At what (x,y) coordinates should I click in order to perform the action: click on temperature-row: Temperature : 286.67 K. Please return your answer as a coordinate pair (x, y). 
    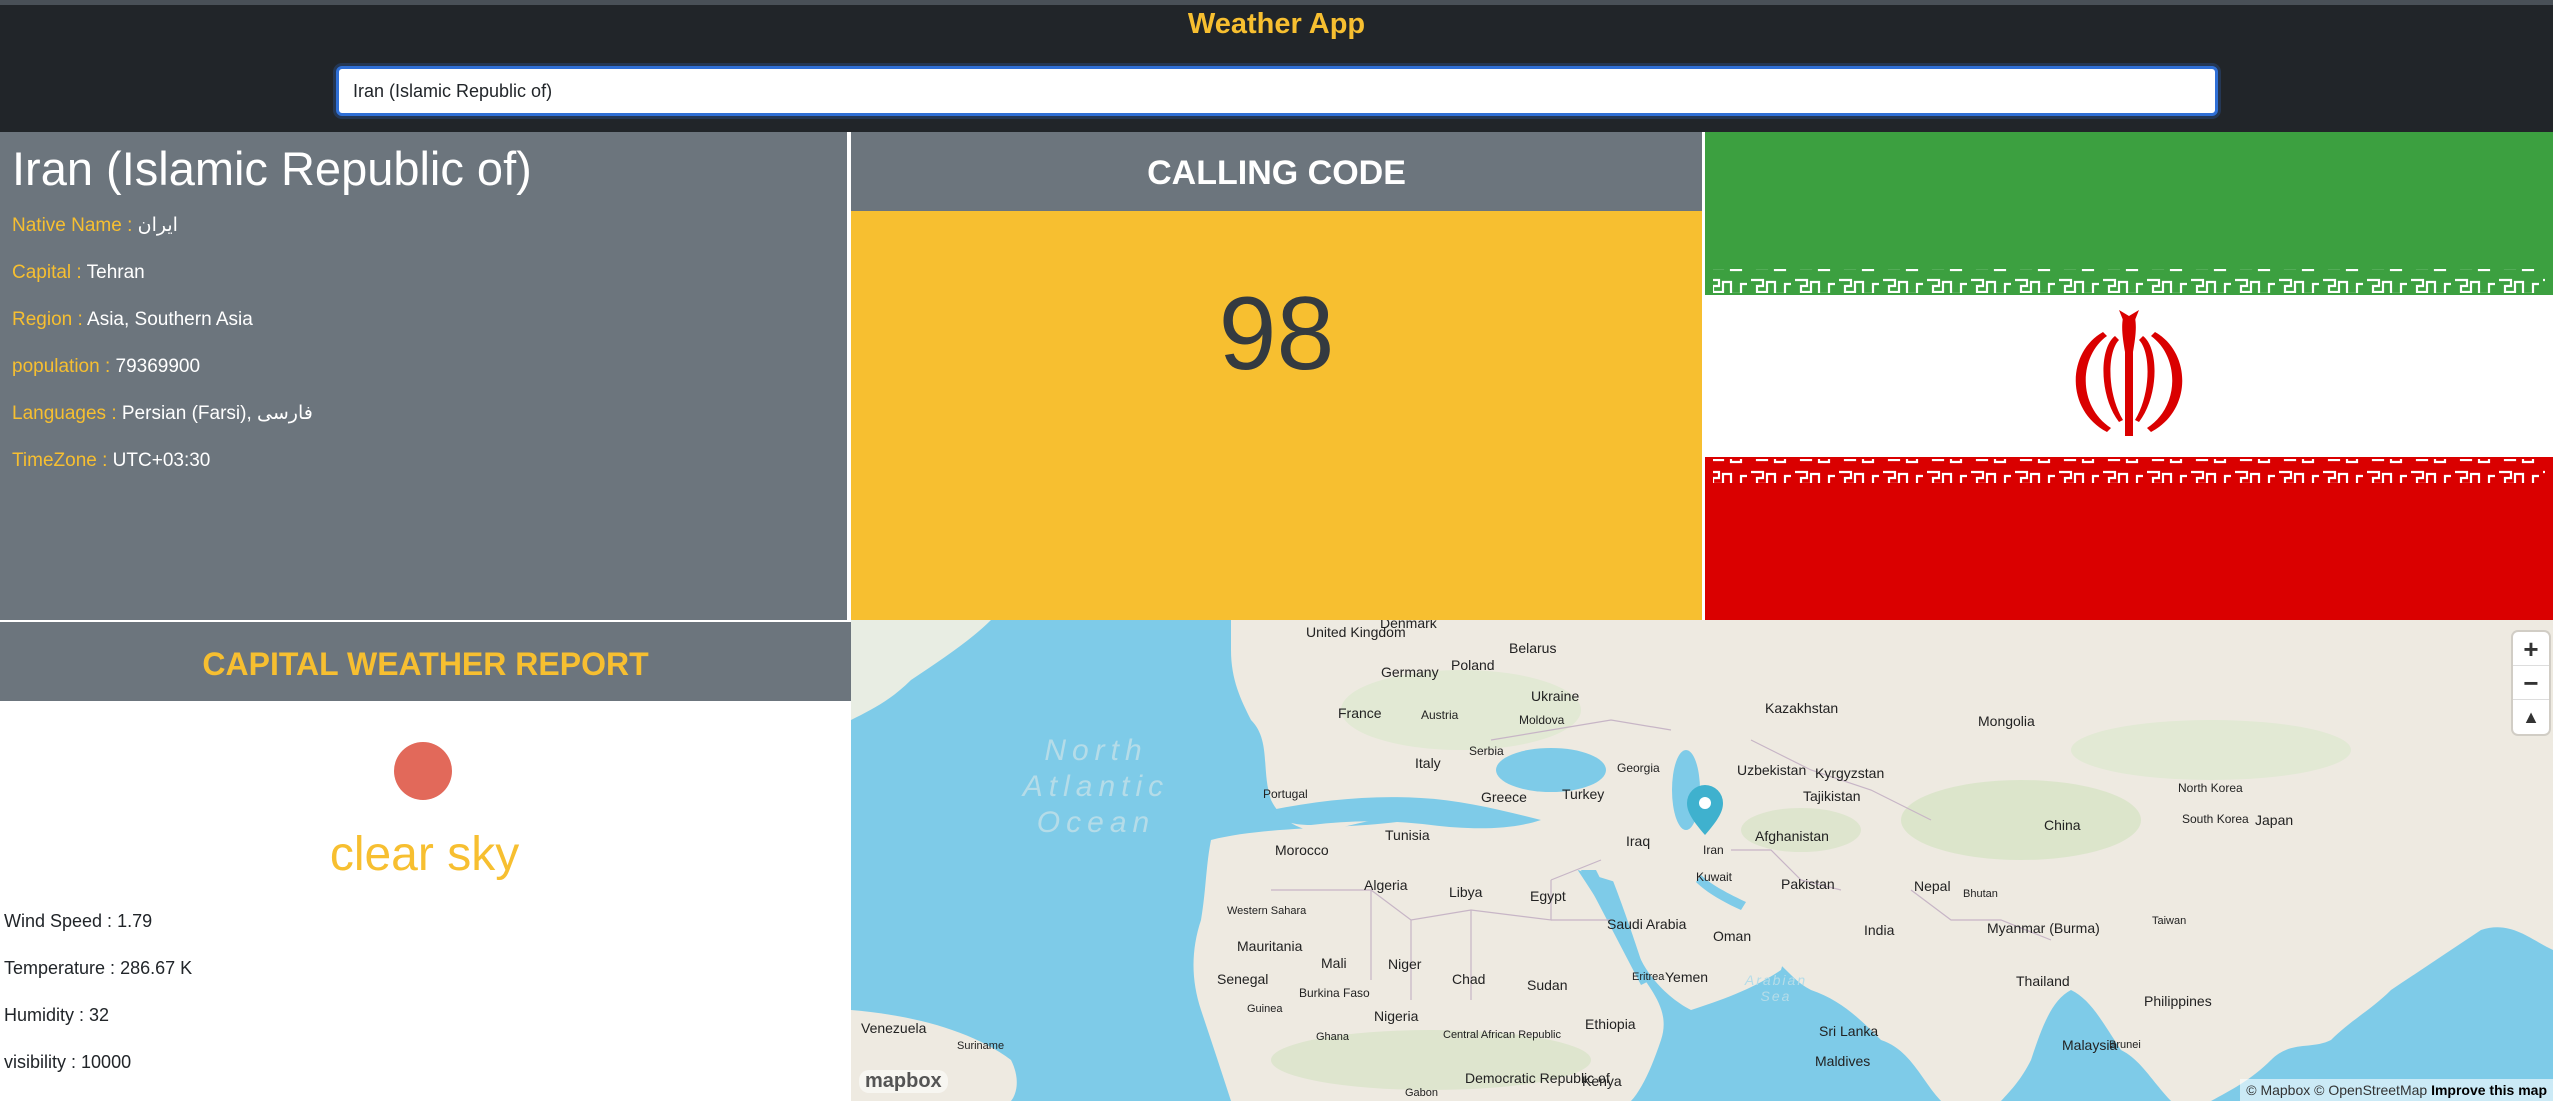
    Looking at the image, I should click on (98, 968).